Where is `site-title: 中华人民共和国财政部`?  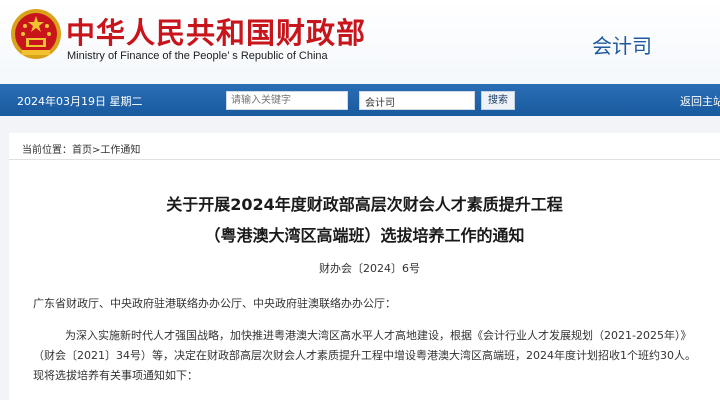 site-title: 中华人民共和国财政部 is located at coordinates (216, 31).